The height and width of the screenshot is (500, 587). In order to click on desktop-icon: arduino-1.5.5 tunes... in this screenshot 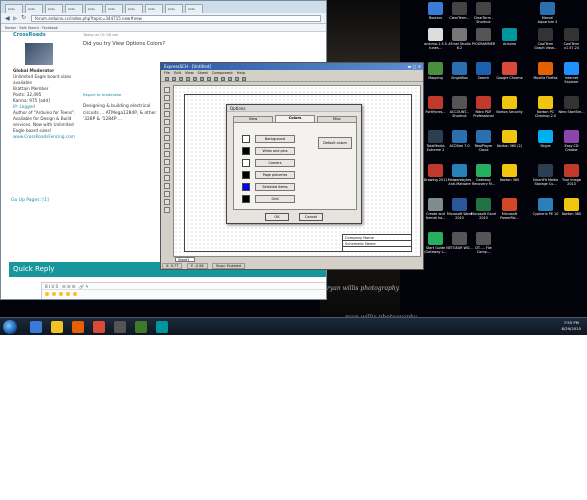, I will do `click(435, 39)`.